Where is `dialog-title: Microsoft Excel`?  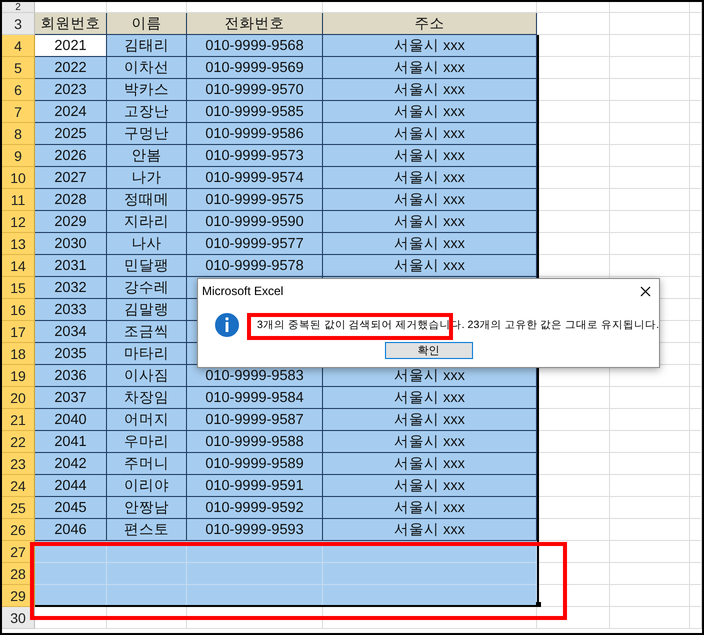
dialog-title: Microsoft Excel is located at coordinates (243, 291).